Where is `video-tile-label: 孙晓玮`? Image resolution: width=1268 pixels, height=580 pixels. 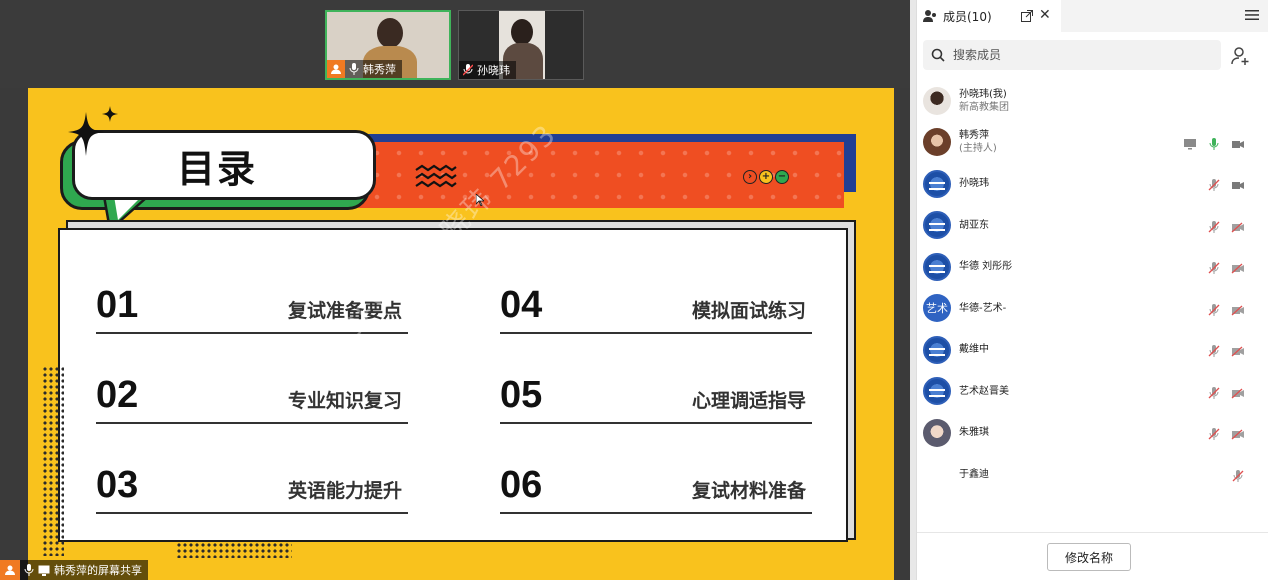 video-tile-label: 孙晓玮 is located at coordinates (487, 70).